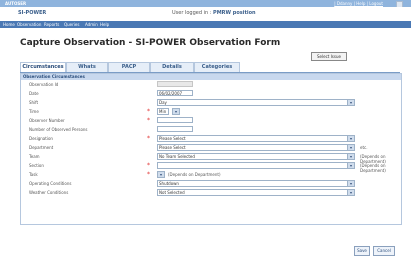 The width and height of the screenshot is (411, 256). What do you see at coordinates (43, 67) in the screenshot?
I see `tab-circumstances: Circumstances` at bounding box center [43, 67].